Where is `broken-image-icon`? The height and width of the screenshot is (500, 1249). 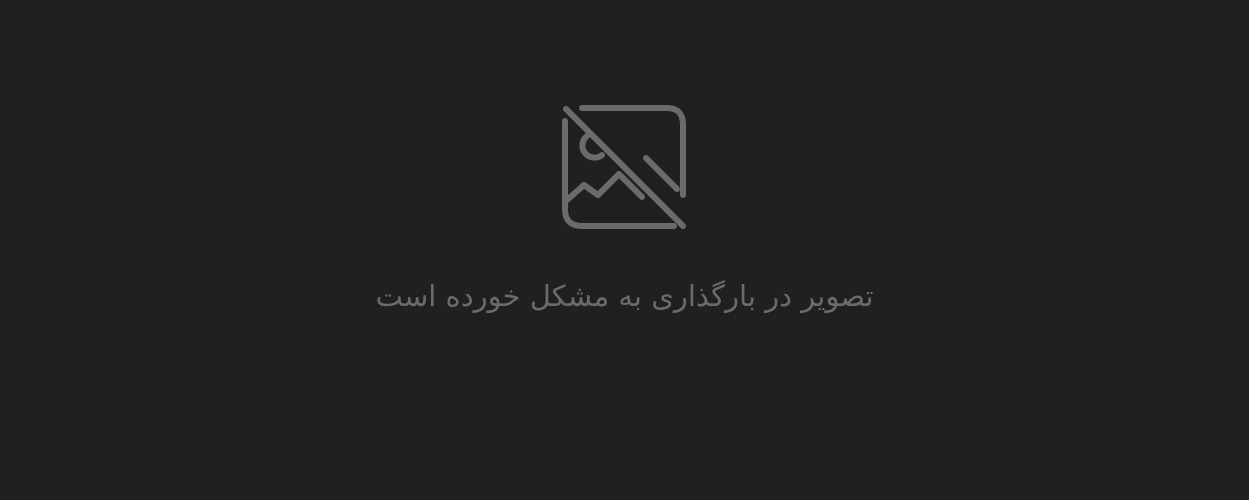
broken-image-icon is located at coordinates (624, 167).